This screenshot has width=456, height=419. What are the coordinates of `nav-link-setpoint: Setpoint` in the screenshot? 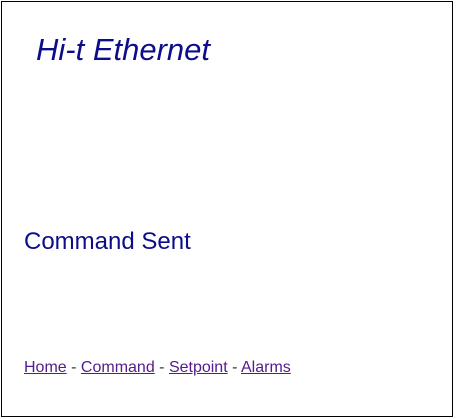 It's located at (198, 367).